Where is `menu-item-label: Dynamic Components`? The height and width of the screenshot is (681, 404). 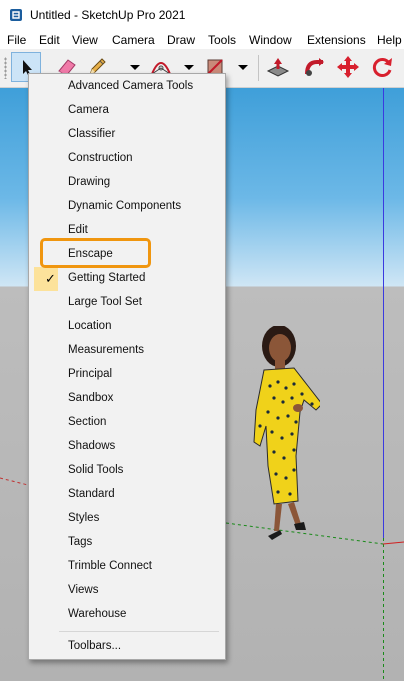 menu-item-label: Dynamic Components is located at coordinates (125, 206).